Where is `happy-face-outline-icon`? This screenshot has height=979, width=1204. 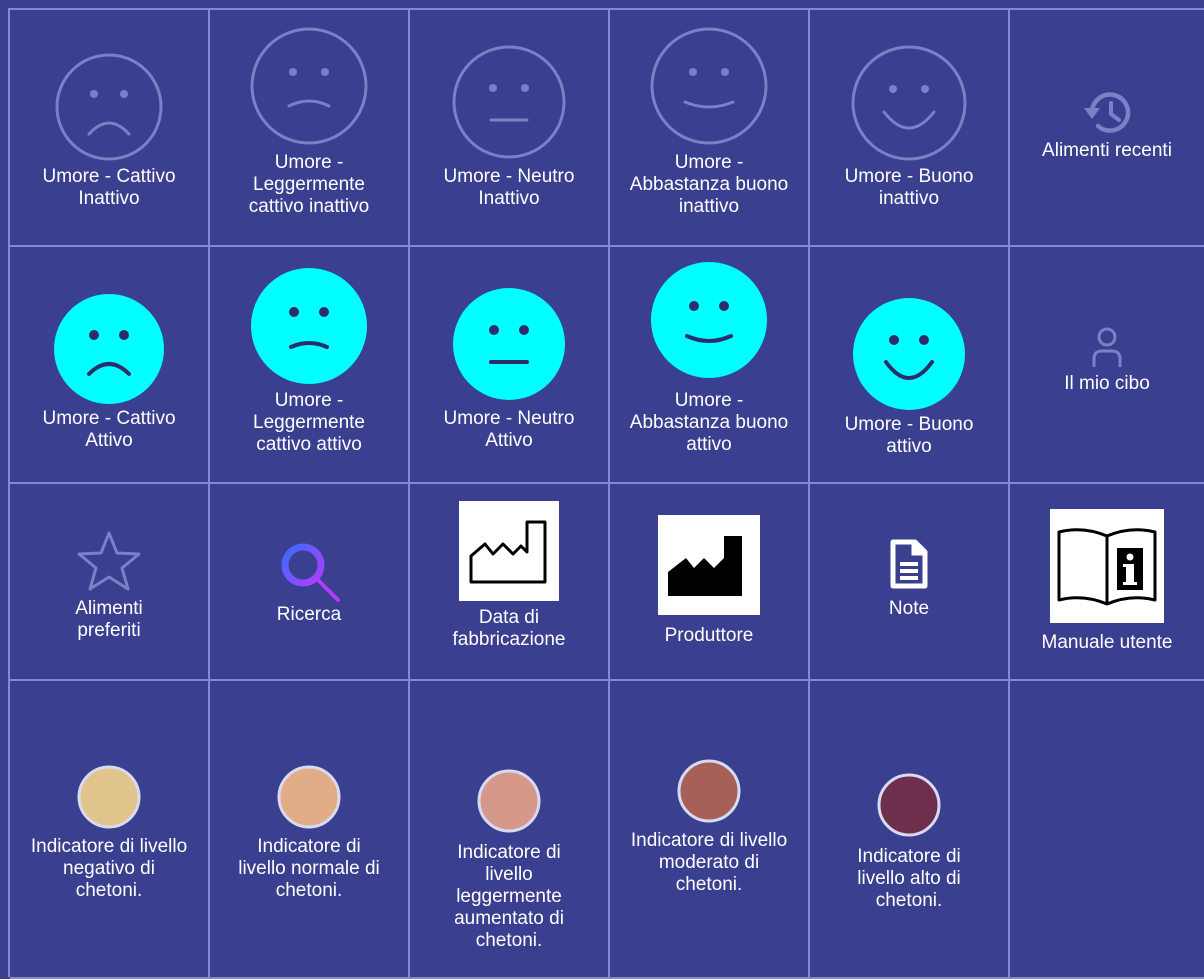
happy-face-outline-icon is located at coordinates (909, 103).